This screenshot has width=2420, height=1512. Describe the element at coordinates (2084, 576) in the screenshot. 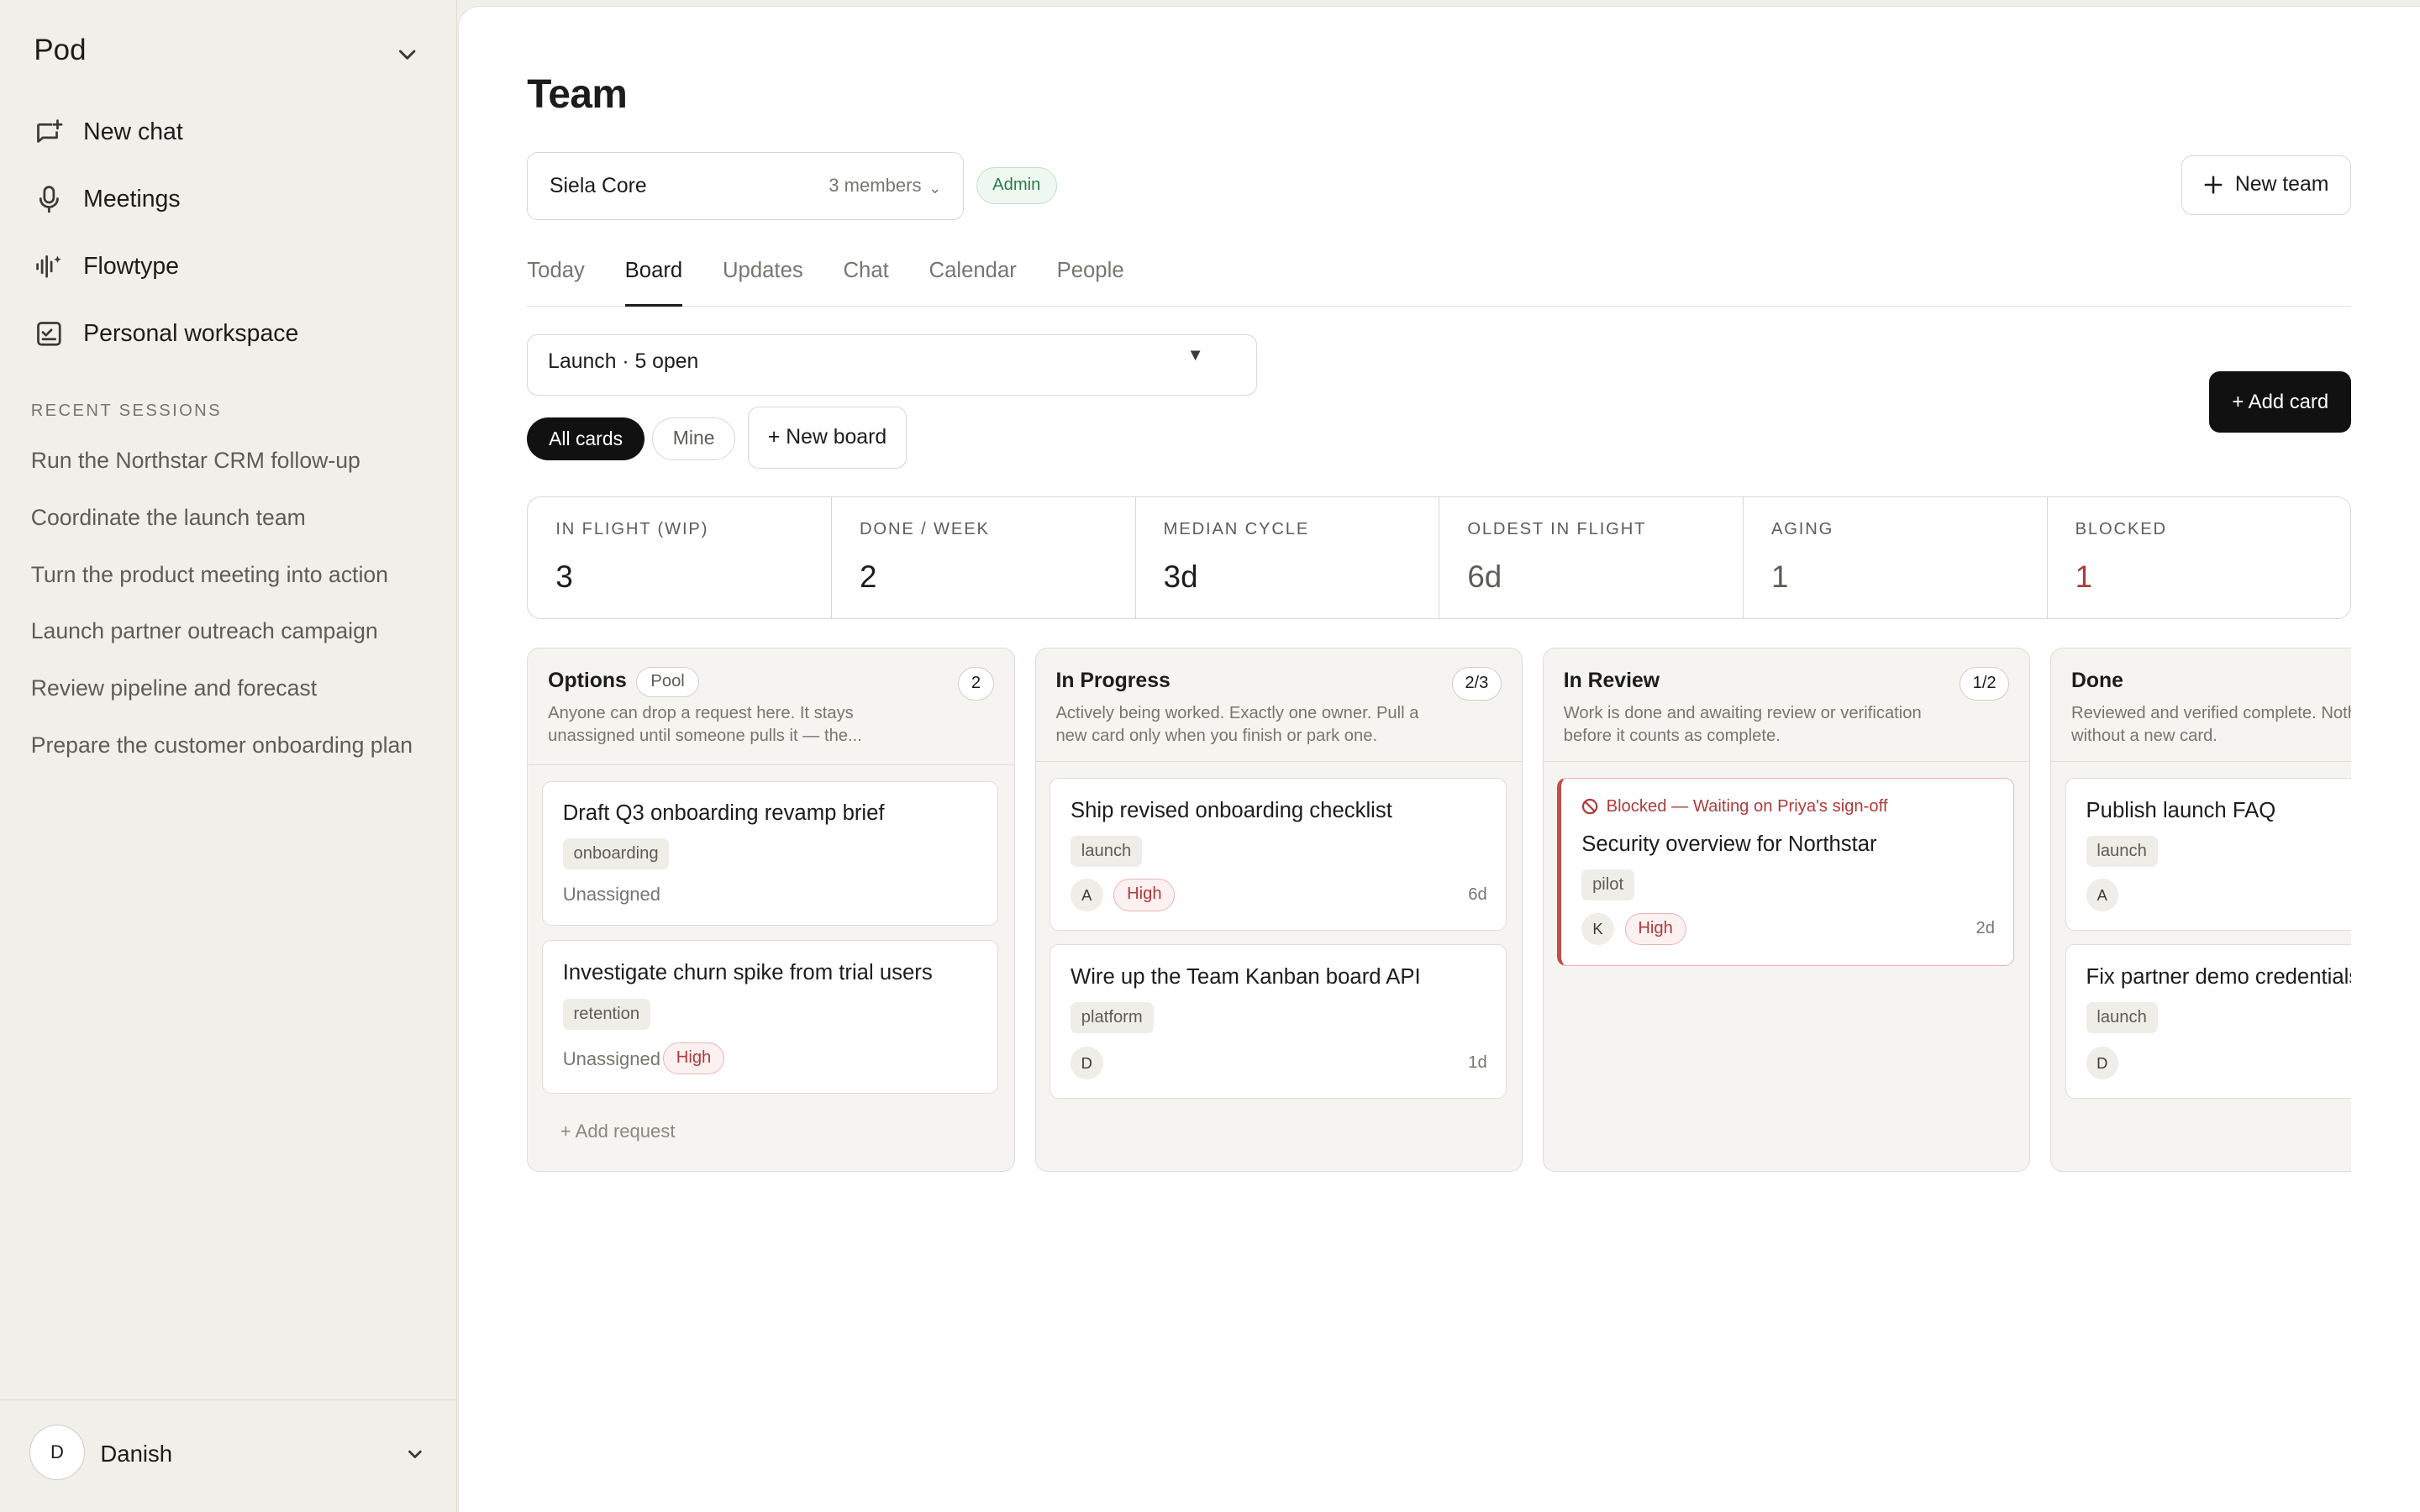

I see `stat-value: 1` at that location.